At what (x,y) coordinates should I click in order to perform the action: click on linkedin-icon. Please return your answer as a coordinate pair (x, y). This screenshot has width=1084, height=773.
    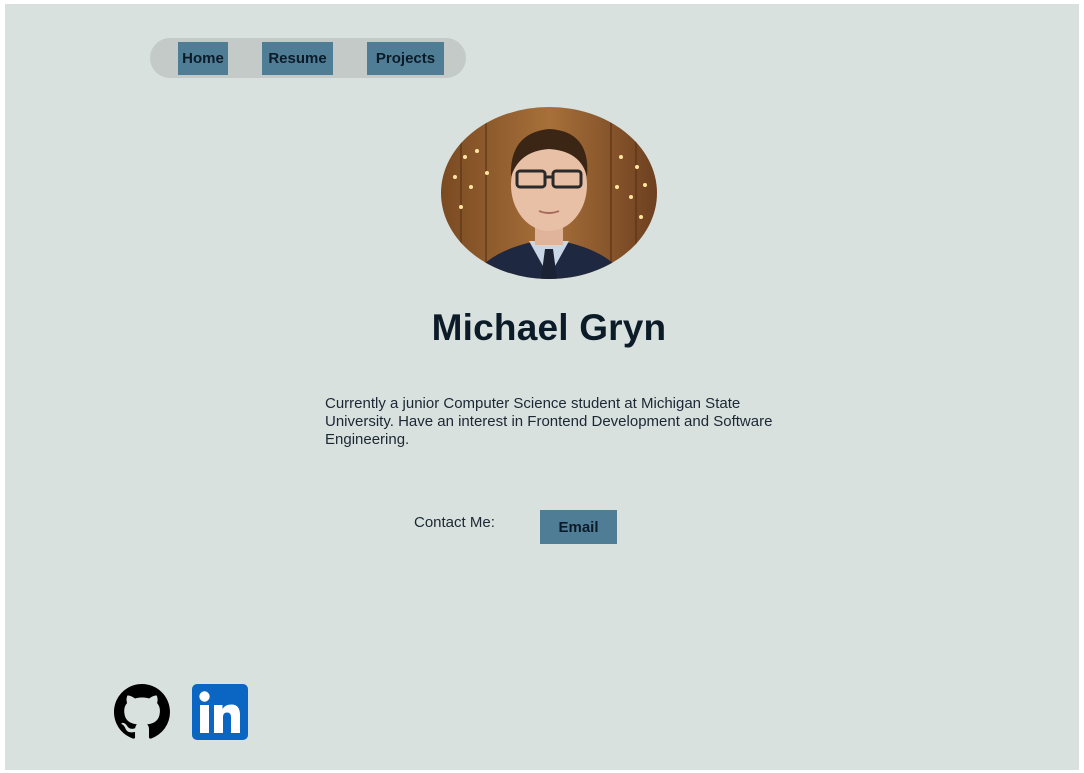
    Looking at the image, I should click on (220, 712).